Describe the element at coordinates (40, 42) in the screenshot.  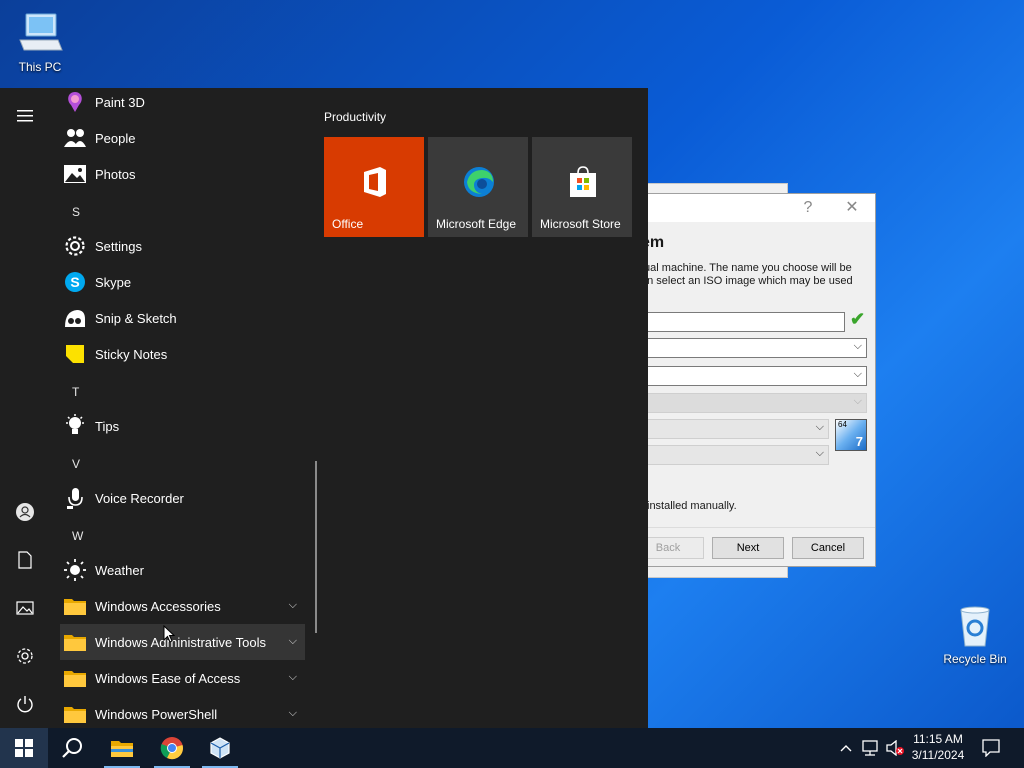
I see `desktop-icon-this-pc: This PC` at that location.